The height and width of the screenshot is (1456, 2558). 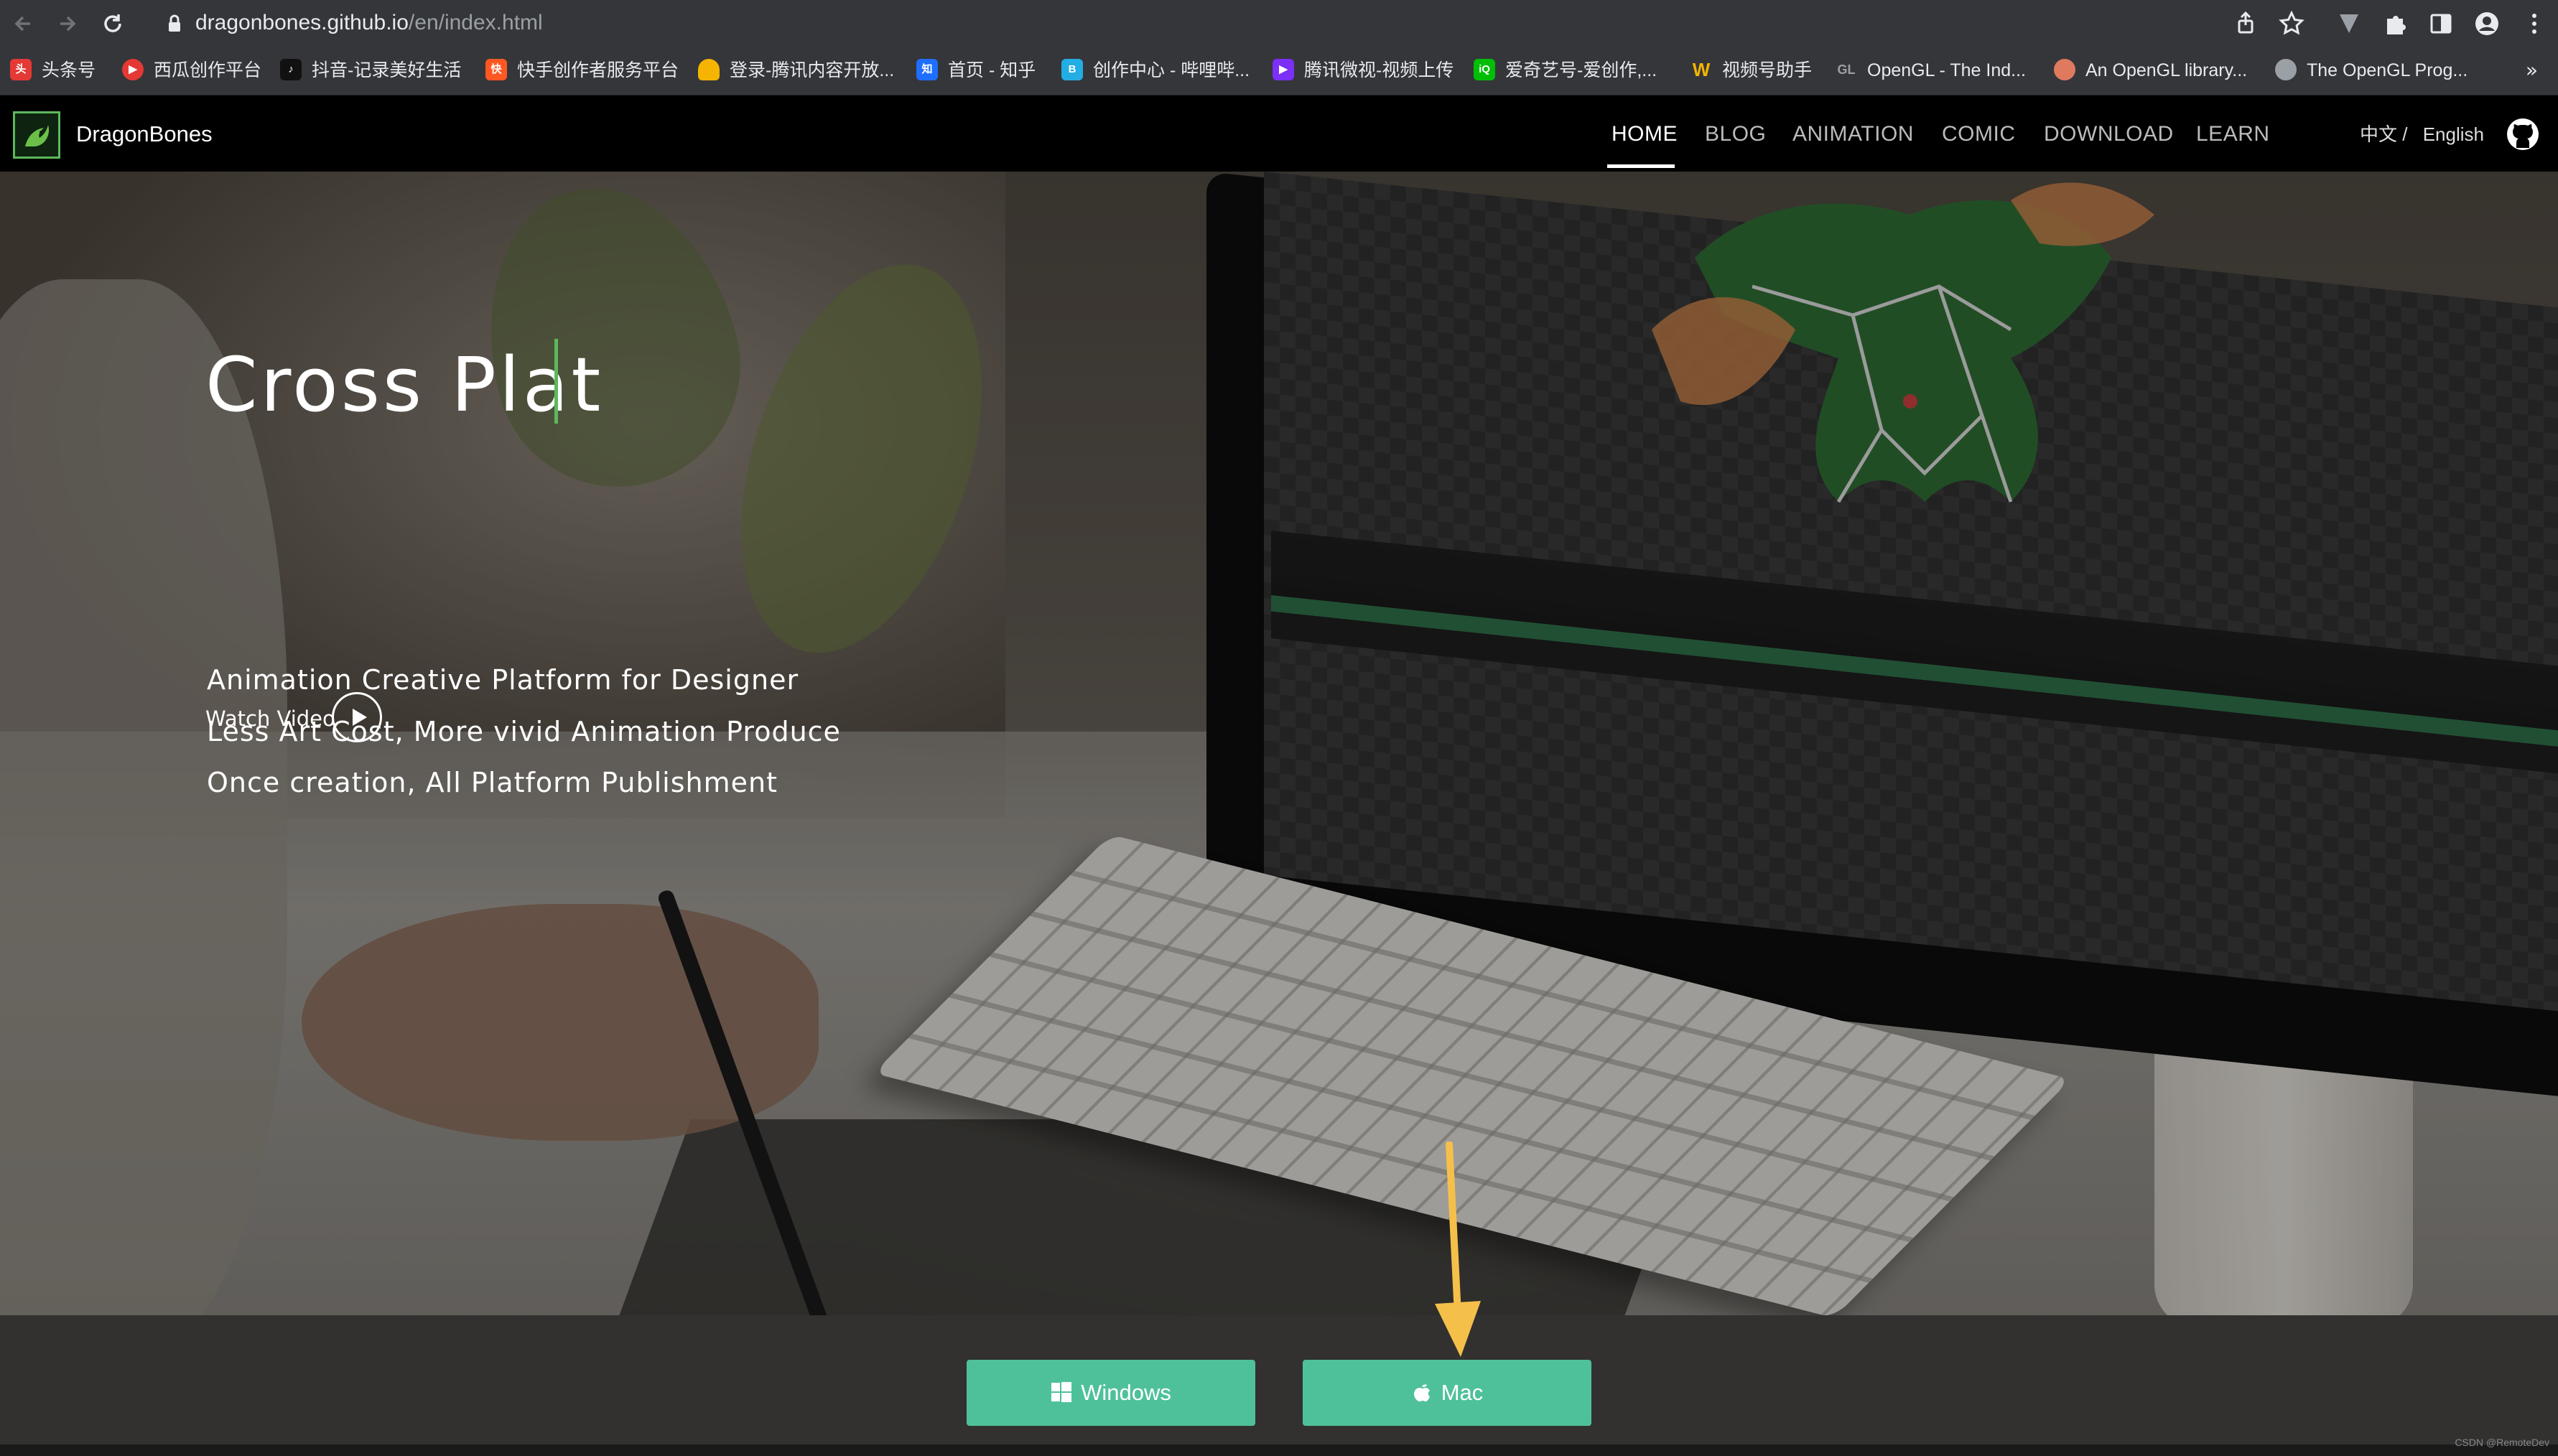 I want to click on side-panel-icon, so click(x=2441, y=24).